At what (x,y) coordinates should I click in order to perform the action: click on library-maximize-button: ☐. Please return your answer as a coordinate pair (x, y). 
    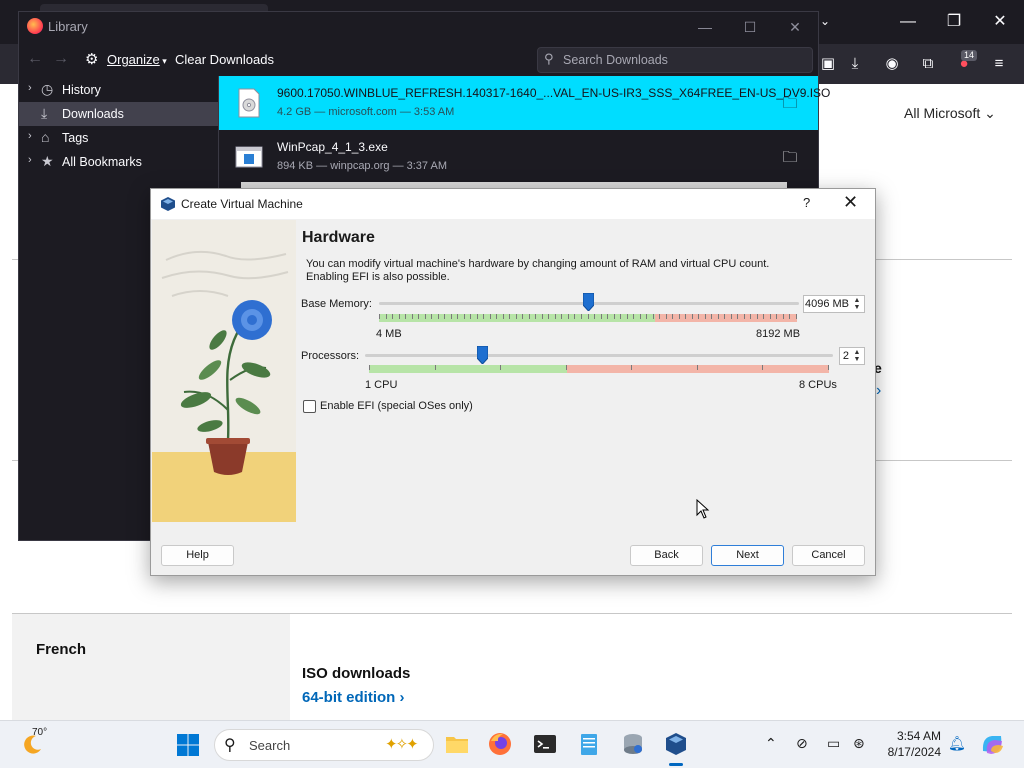
    Looking at the image, I should click on (750, 27).